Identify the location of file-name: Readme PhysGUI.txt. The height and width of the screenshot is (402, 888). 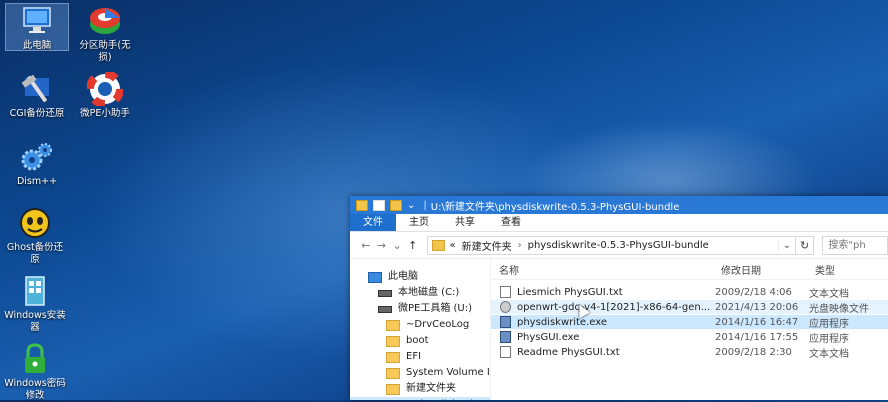
(568, 352).